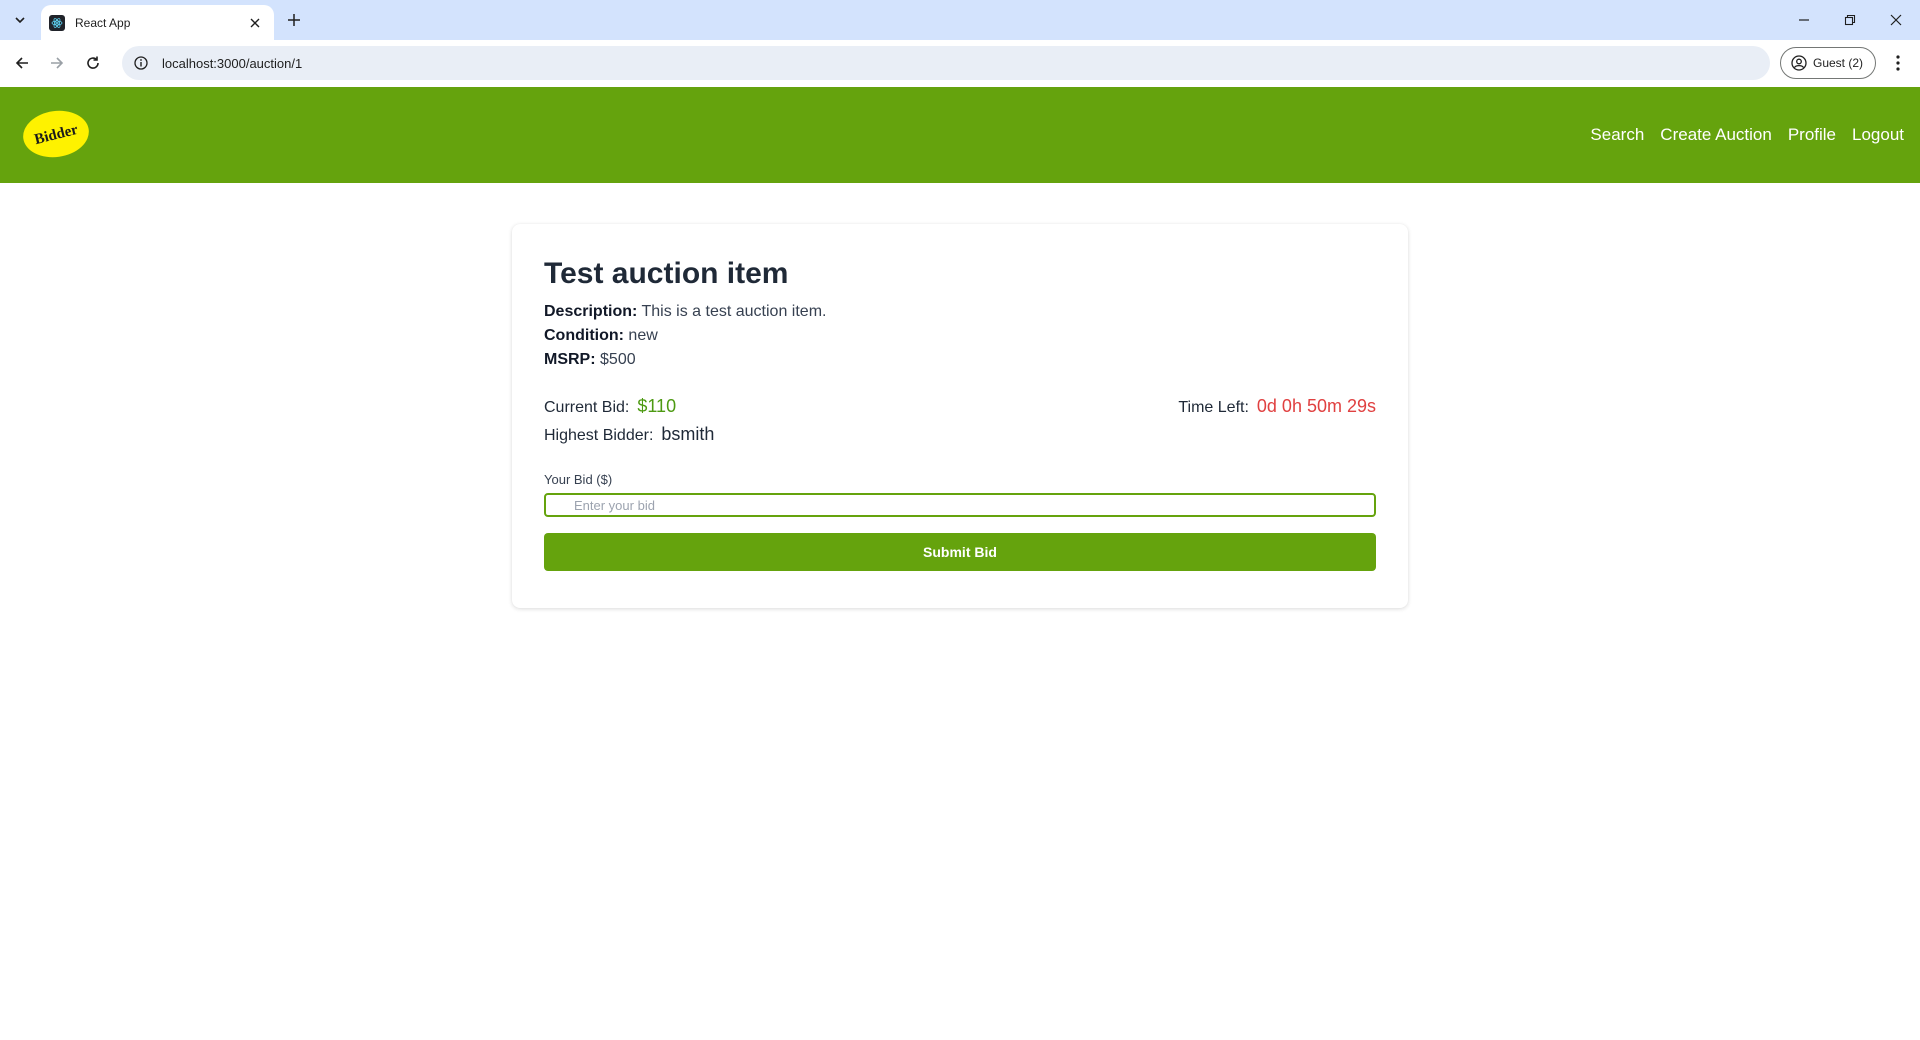 Image resolution: width=1920 pixels, height=1040 pixels. I want to click on url-text: localhost:3000/auction/1, so click(232, 63).